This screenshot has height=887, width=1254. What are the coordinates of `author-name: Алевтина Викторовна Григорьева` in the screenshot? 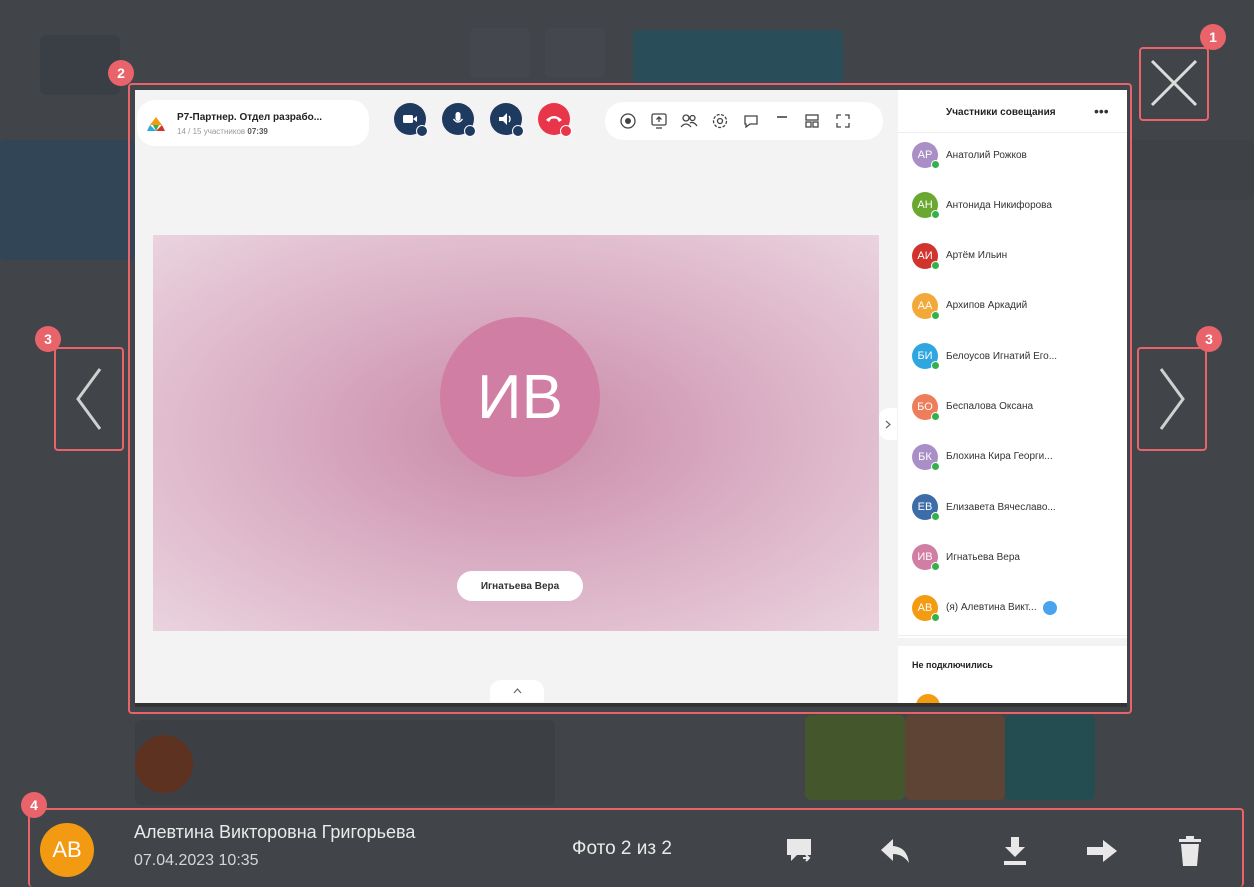 It's located at (275, 832).